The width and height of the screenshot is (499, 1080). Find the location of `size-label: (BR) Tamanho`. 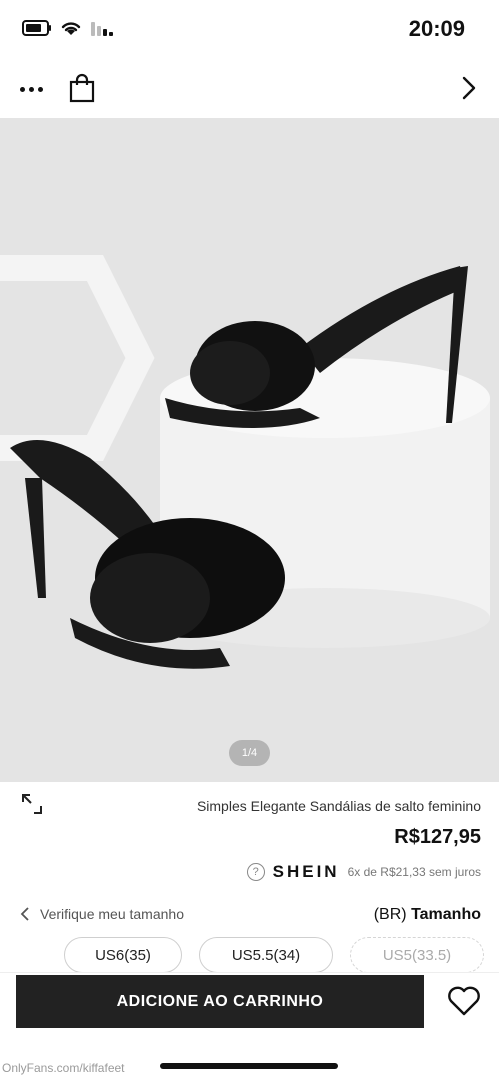

size-label: (BR) Tamanho is located at coordinates (427, 915).